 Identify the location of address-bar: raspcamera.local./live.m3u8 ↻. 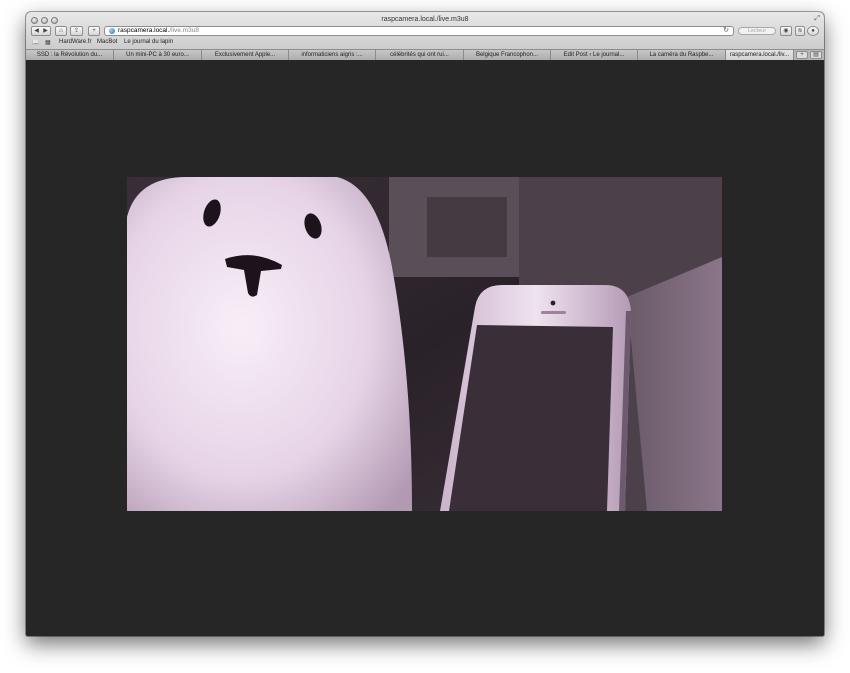
(419, 31).